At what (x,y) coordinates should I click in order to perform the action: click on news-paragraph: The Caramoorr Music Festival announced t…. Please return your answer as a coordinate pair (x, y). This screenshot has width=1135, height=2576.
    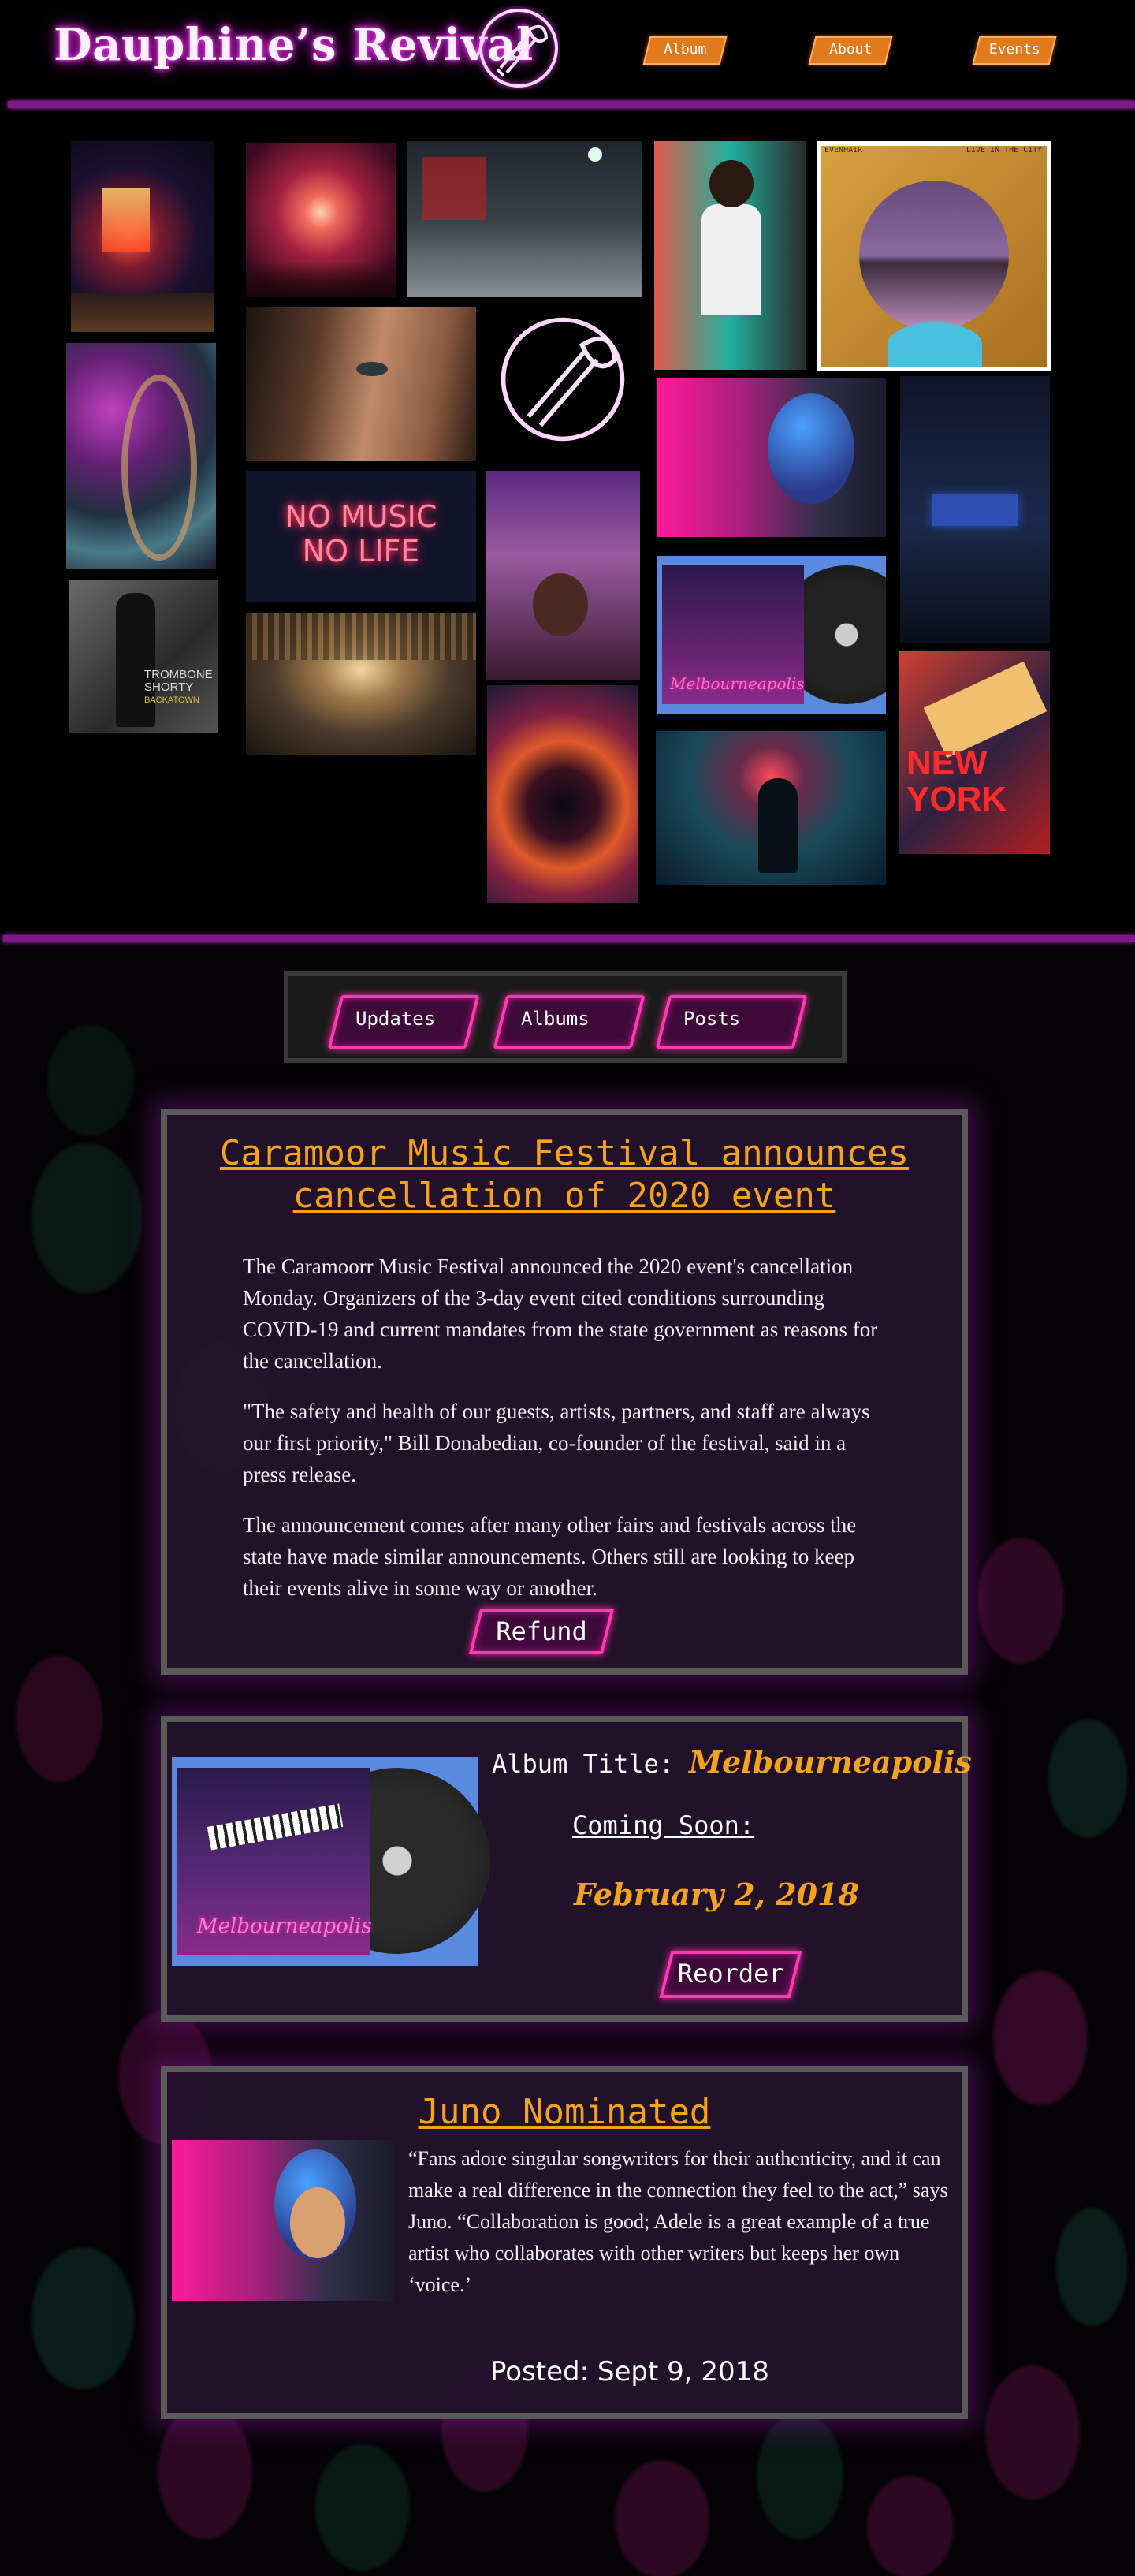
    Looking at the image, I should click on (560, 1313).